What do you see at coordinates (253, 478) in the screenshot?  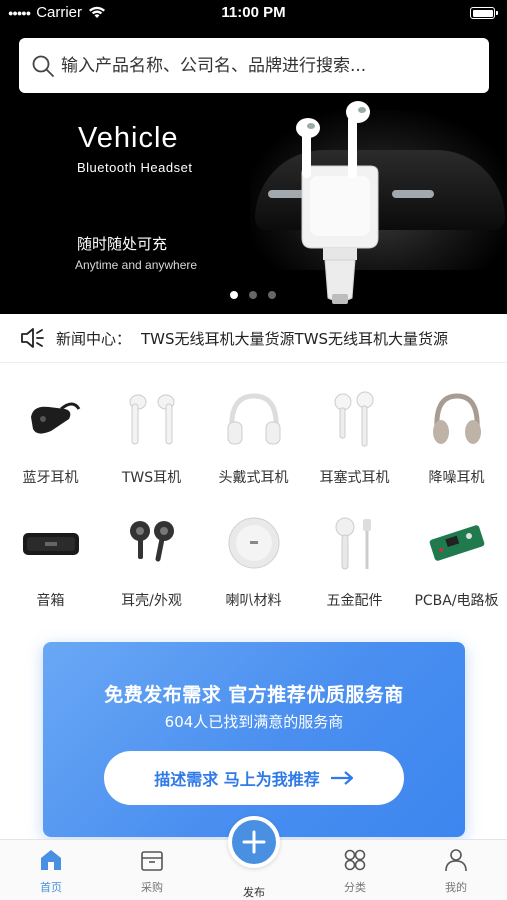 I see `category-label: 头戴式耳机` at bounding box center [253, 478].